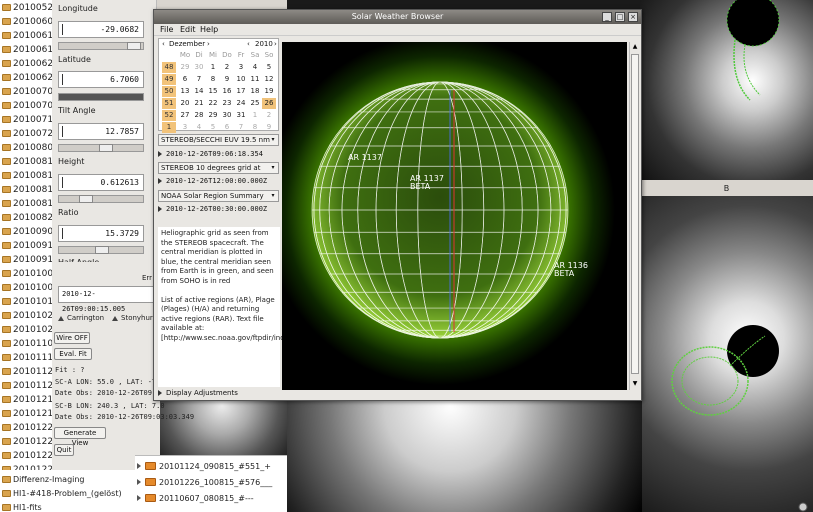  I want to click on file-list-item: 20101218, so click(30, 413).